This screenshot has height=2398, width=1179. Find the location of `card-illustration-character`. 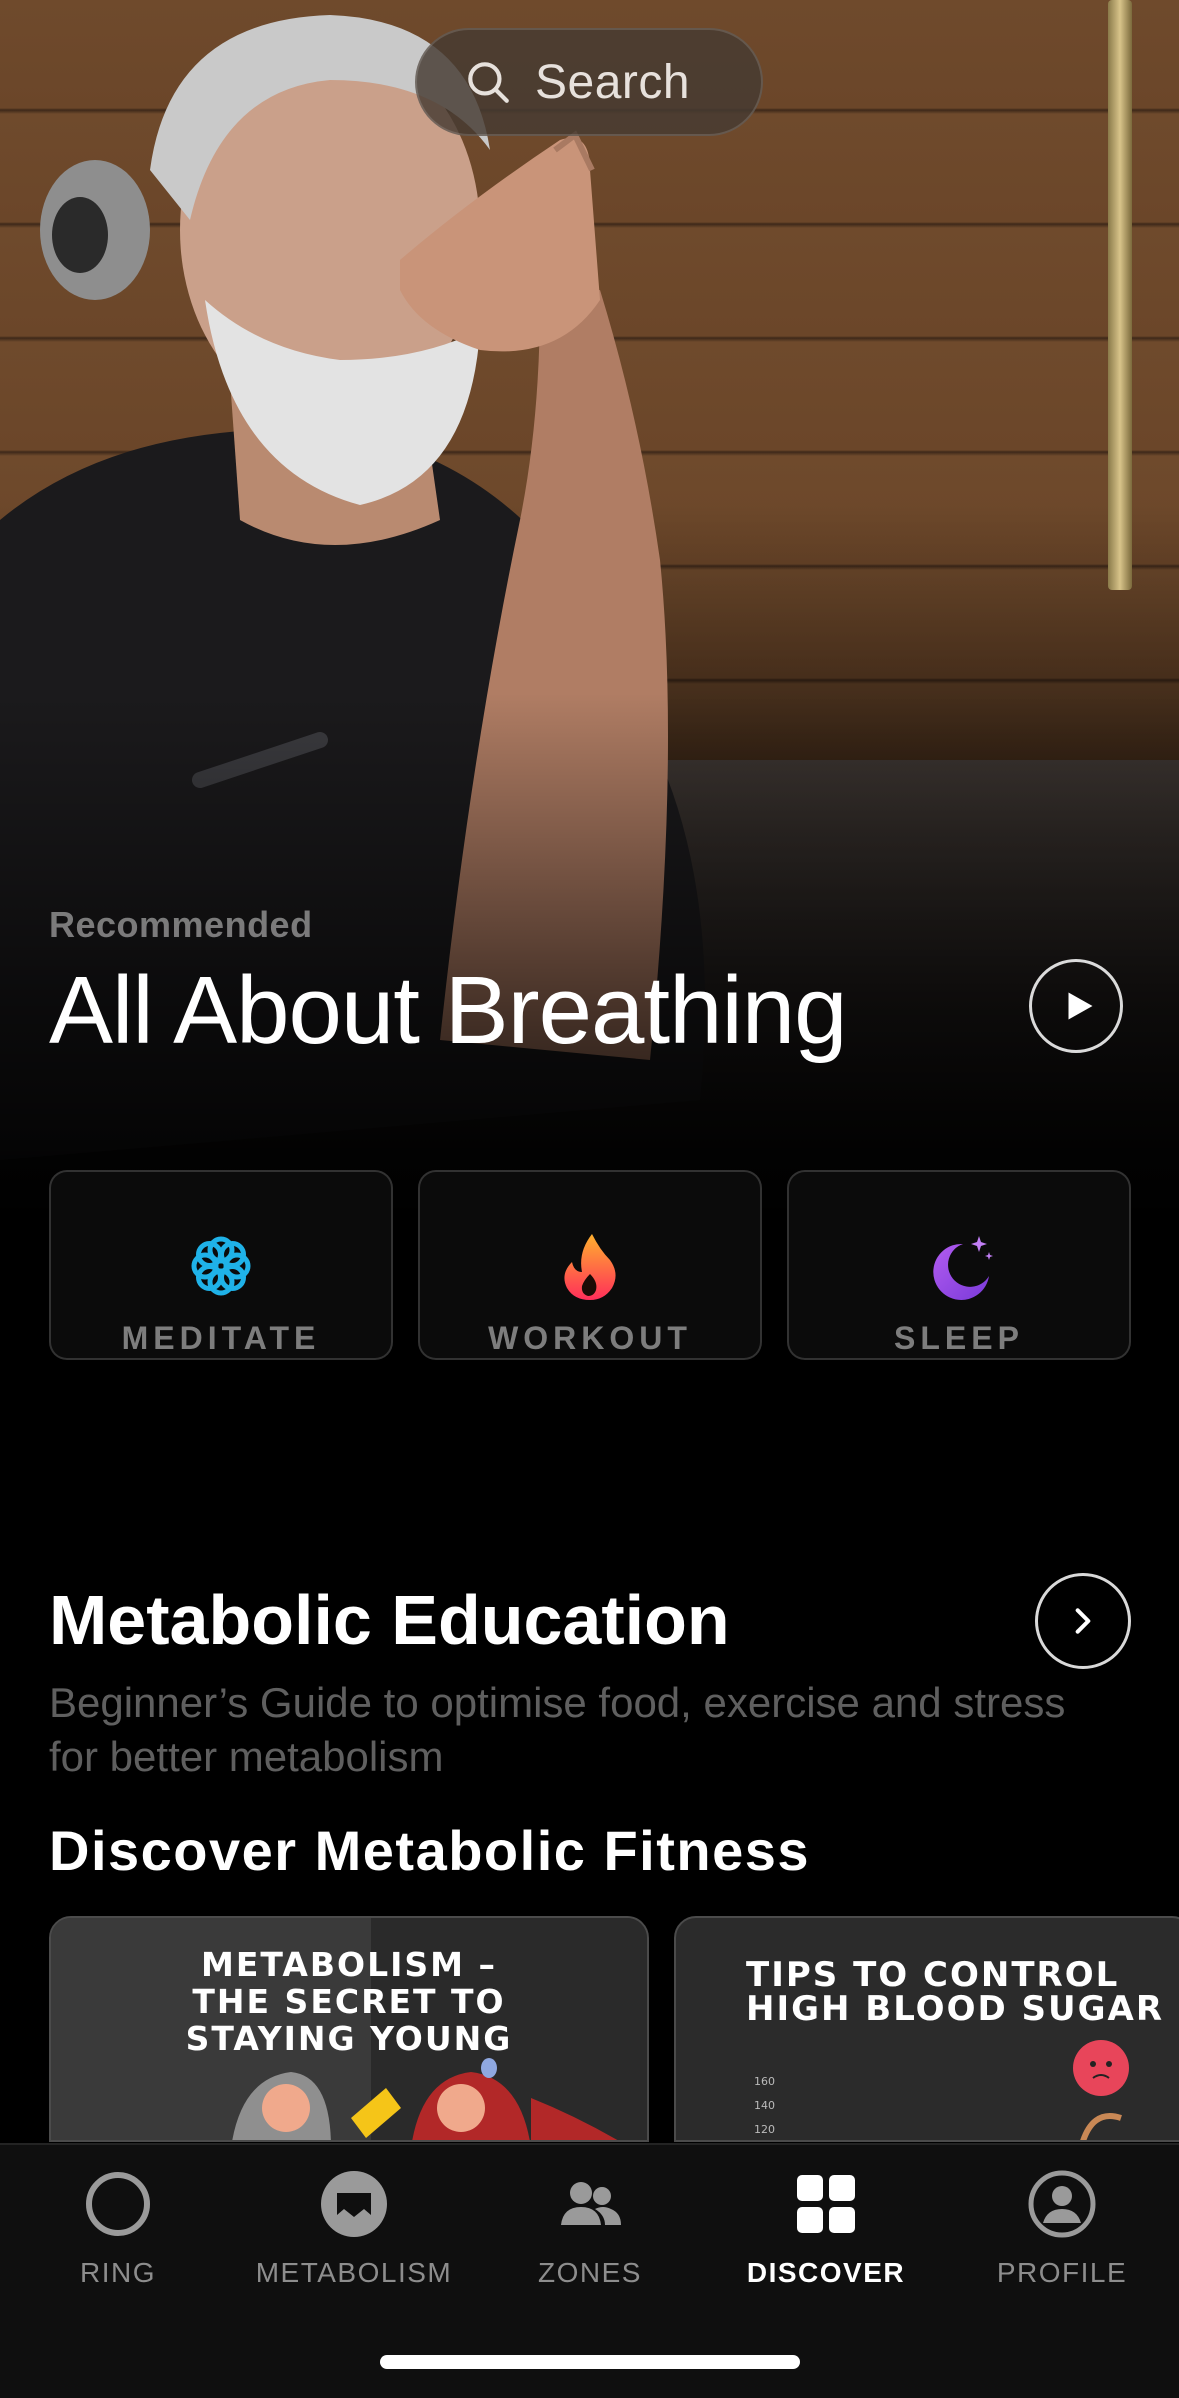

card-illustration-character is located at coordinates (1101, 2090).